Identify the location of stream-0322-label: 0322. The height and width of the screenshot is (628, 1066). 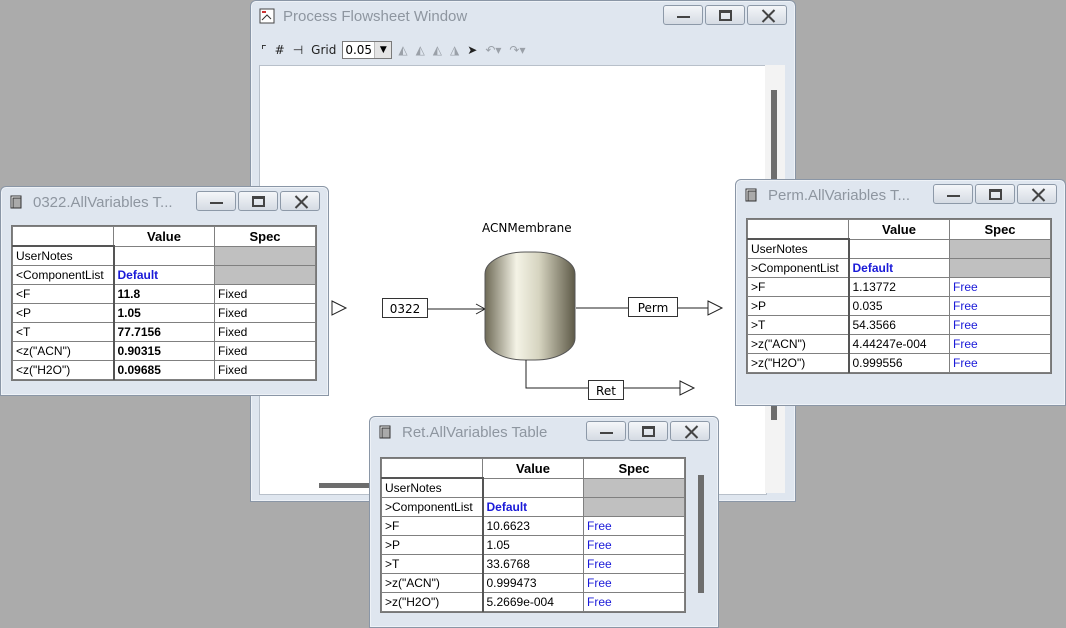
(405, 308).